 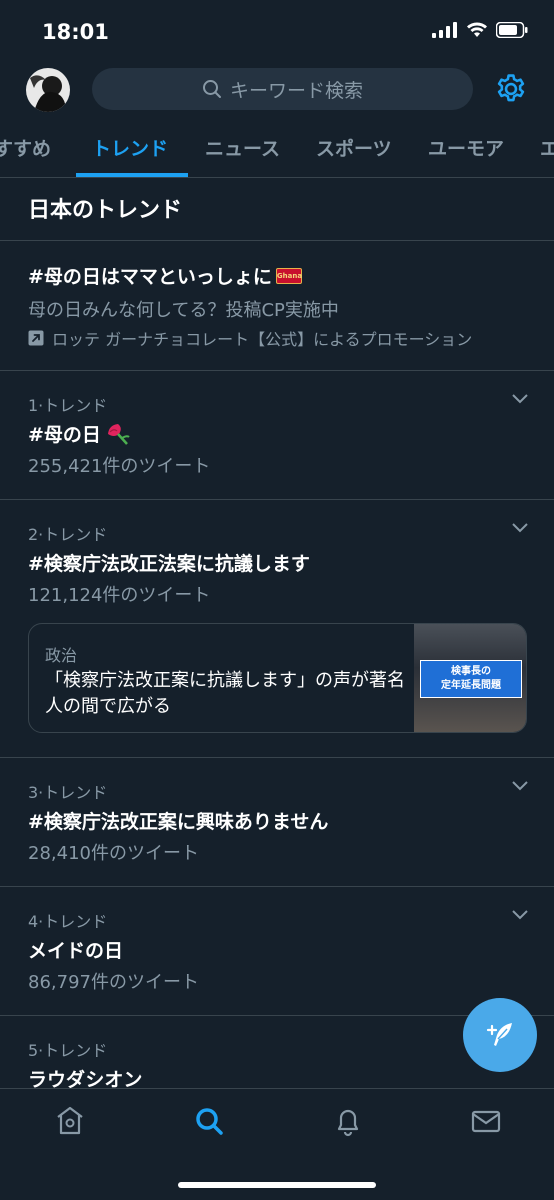 What do you see at coordinates (288, 275) in the screenshot?
I see `ghana-badge-icon: Ghana` at bounding box center [288, 275].